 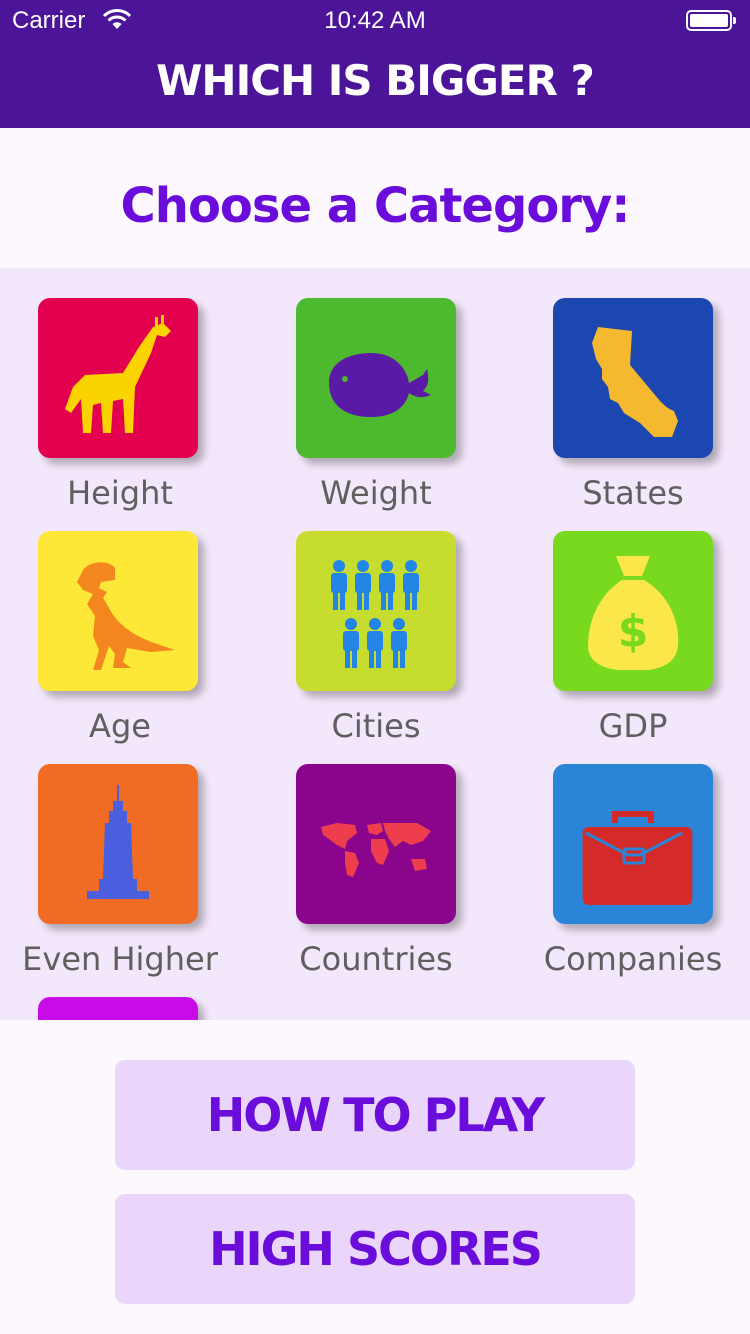 I want to click on category-partial, so click(x=120, y=1008).